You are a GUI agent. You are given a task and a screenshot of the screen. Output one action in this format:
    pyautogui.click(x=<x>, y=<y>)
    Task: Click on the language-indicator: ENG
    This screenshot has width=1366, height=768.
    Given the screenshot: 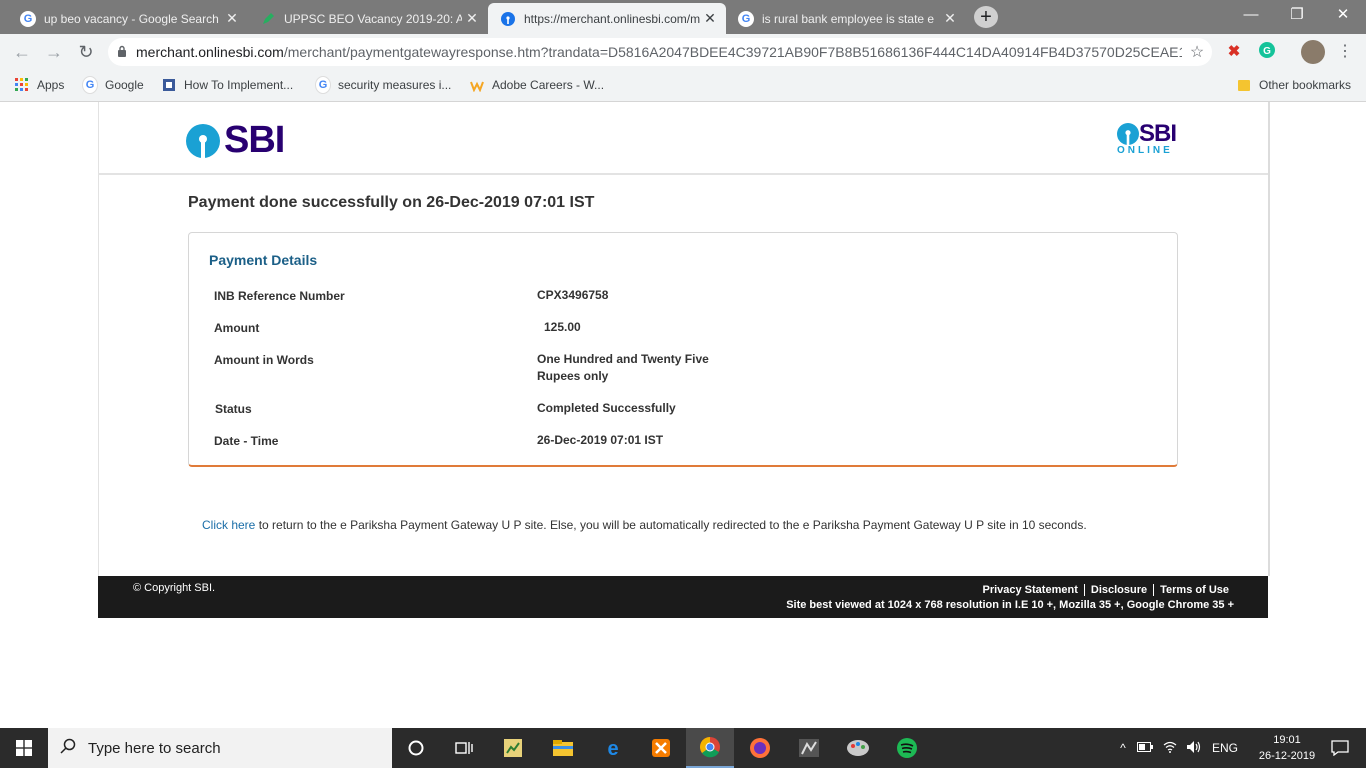 What is the action you would take?
    pyautogui.click(x=1225, y=748)
    